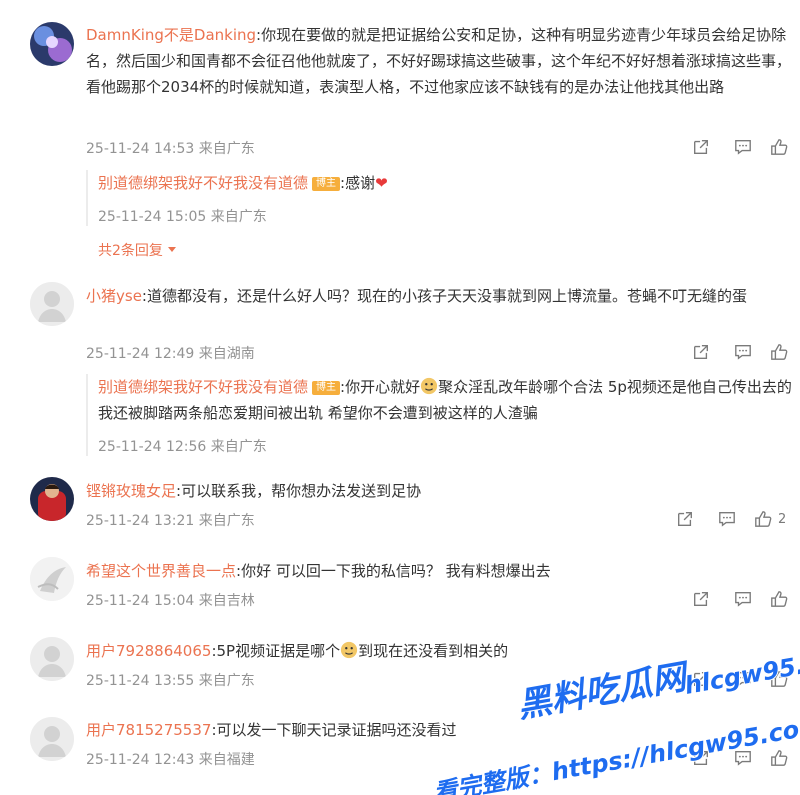 Image resolution: width=800 pixels, height=795 pixels. I want to click on like-button: 2, so click(774, 519).